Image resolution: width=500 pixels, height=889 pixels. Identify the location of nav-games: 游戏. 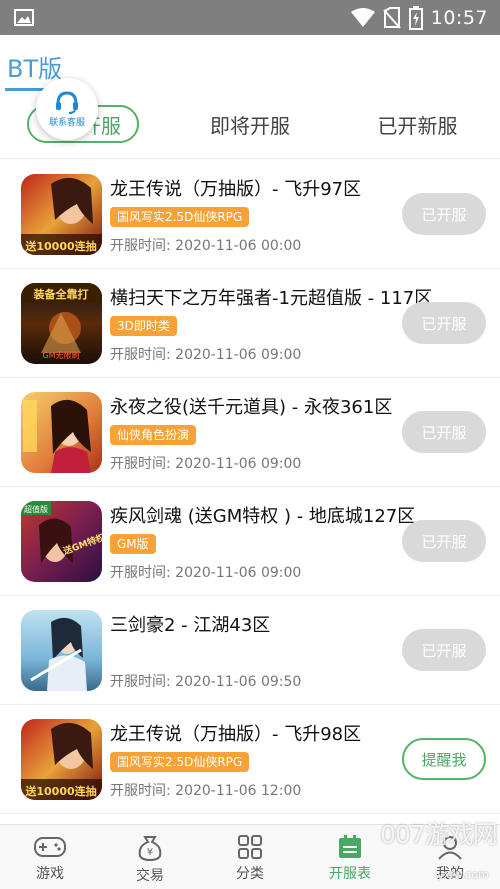
(50, 857).